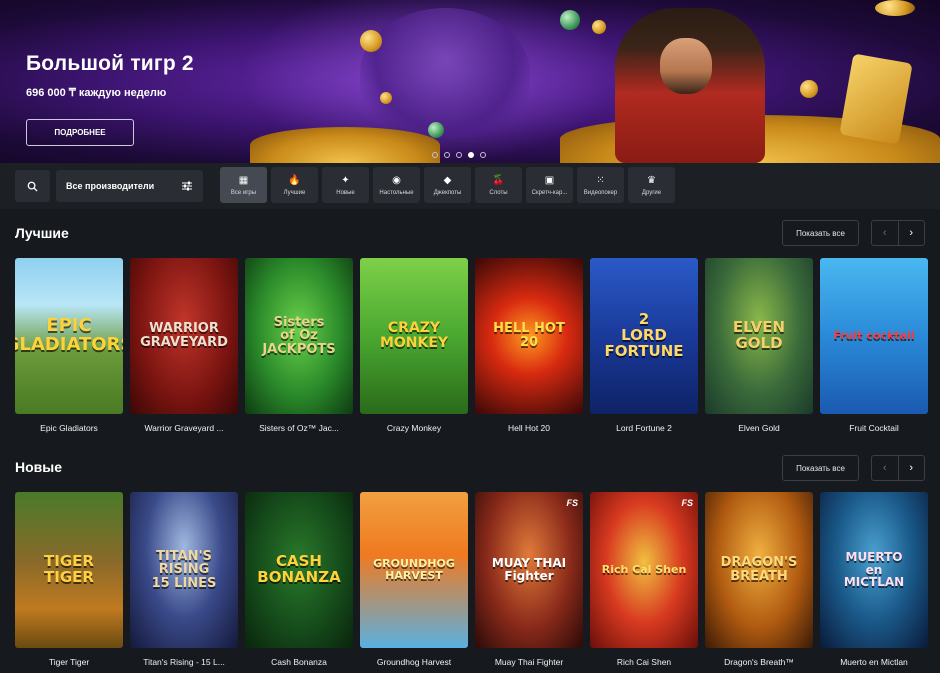  I want to click on game-art-logo: HELL HOT 20, so click(529, 335).